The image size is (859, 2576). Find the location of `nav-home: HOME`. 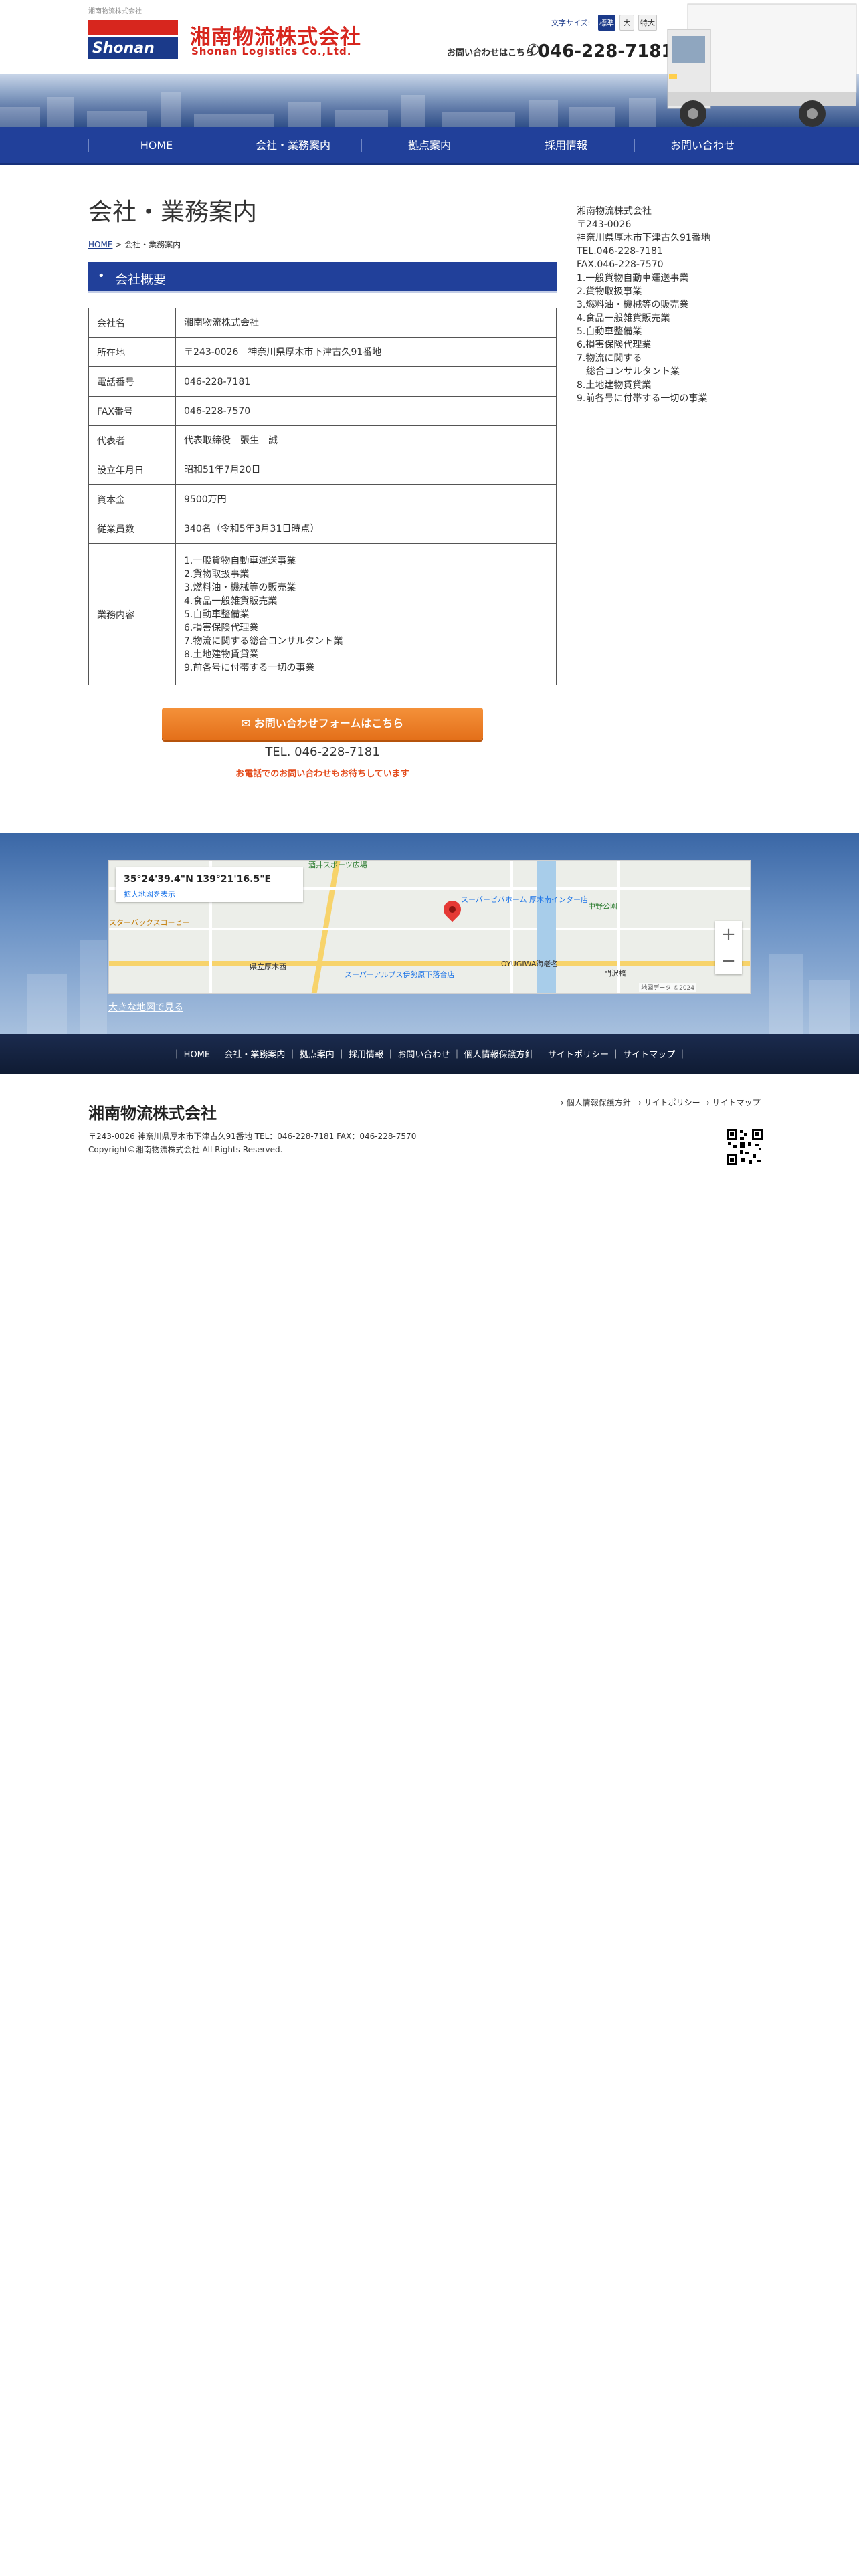

nav-home: HOME is located at coordinates (156, 146).